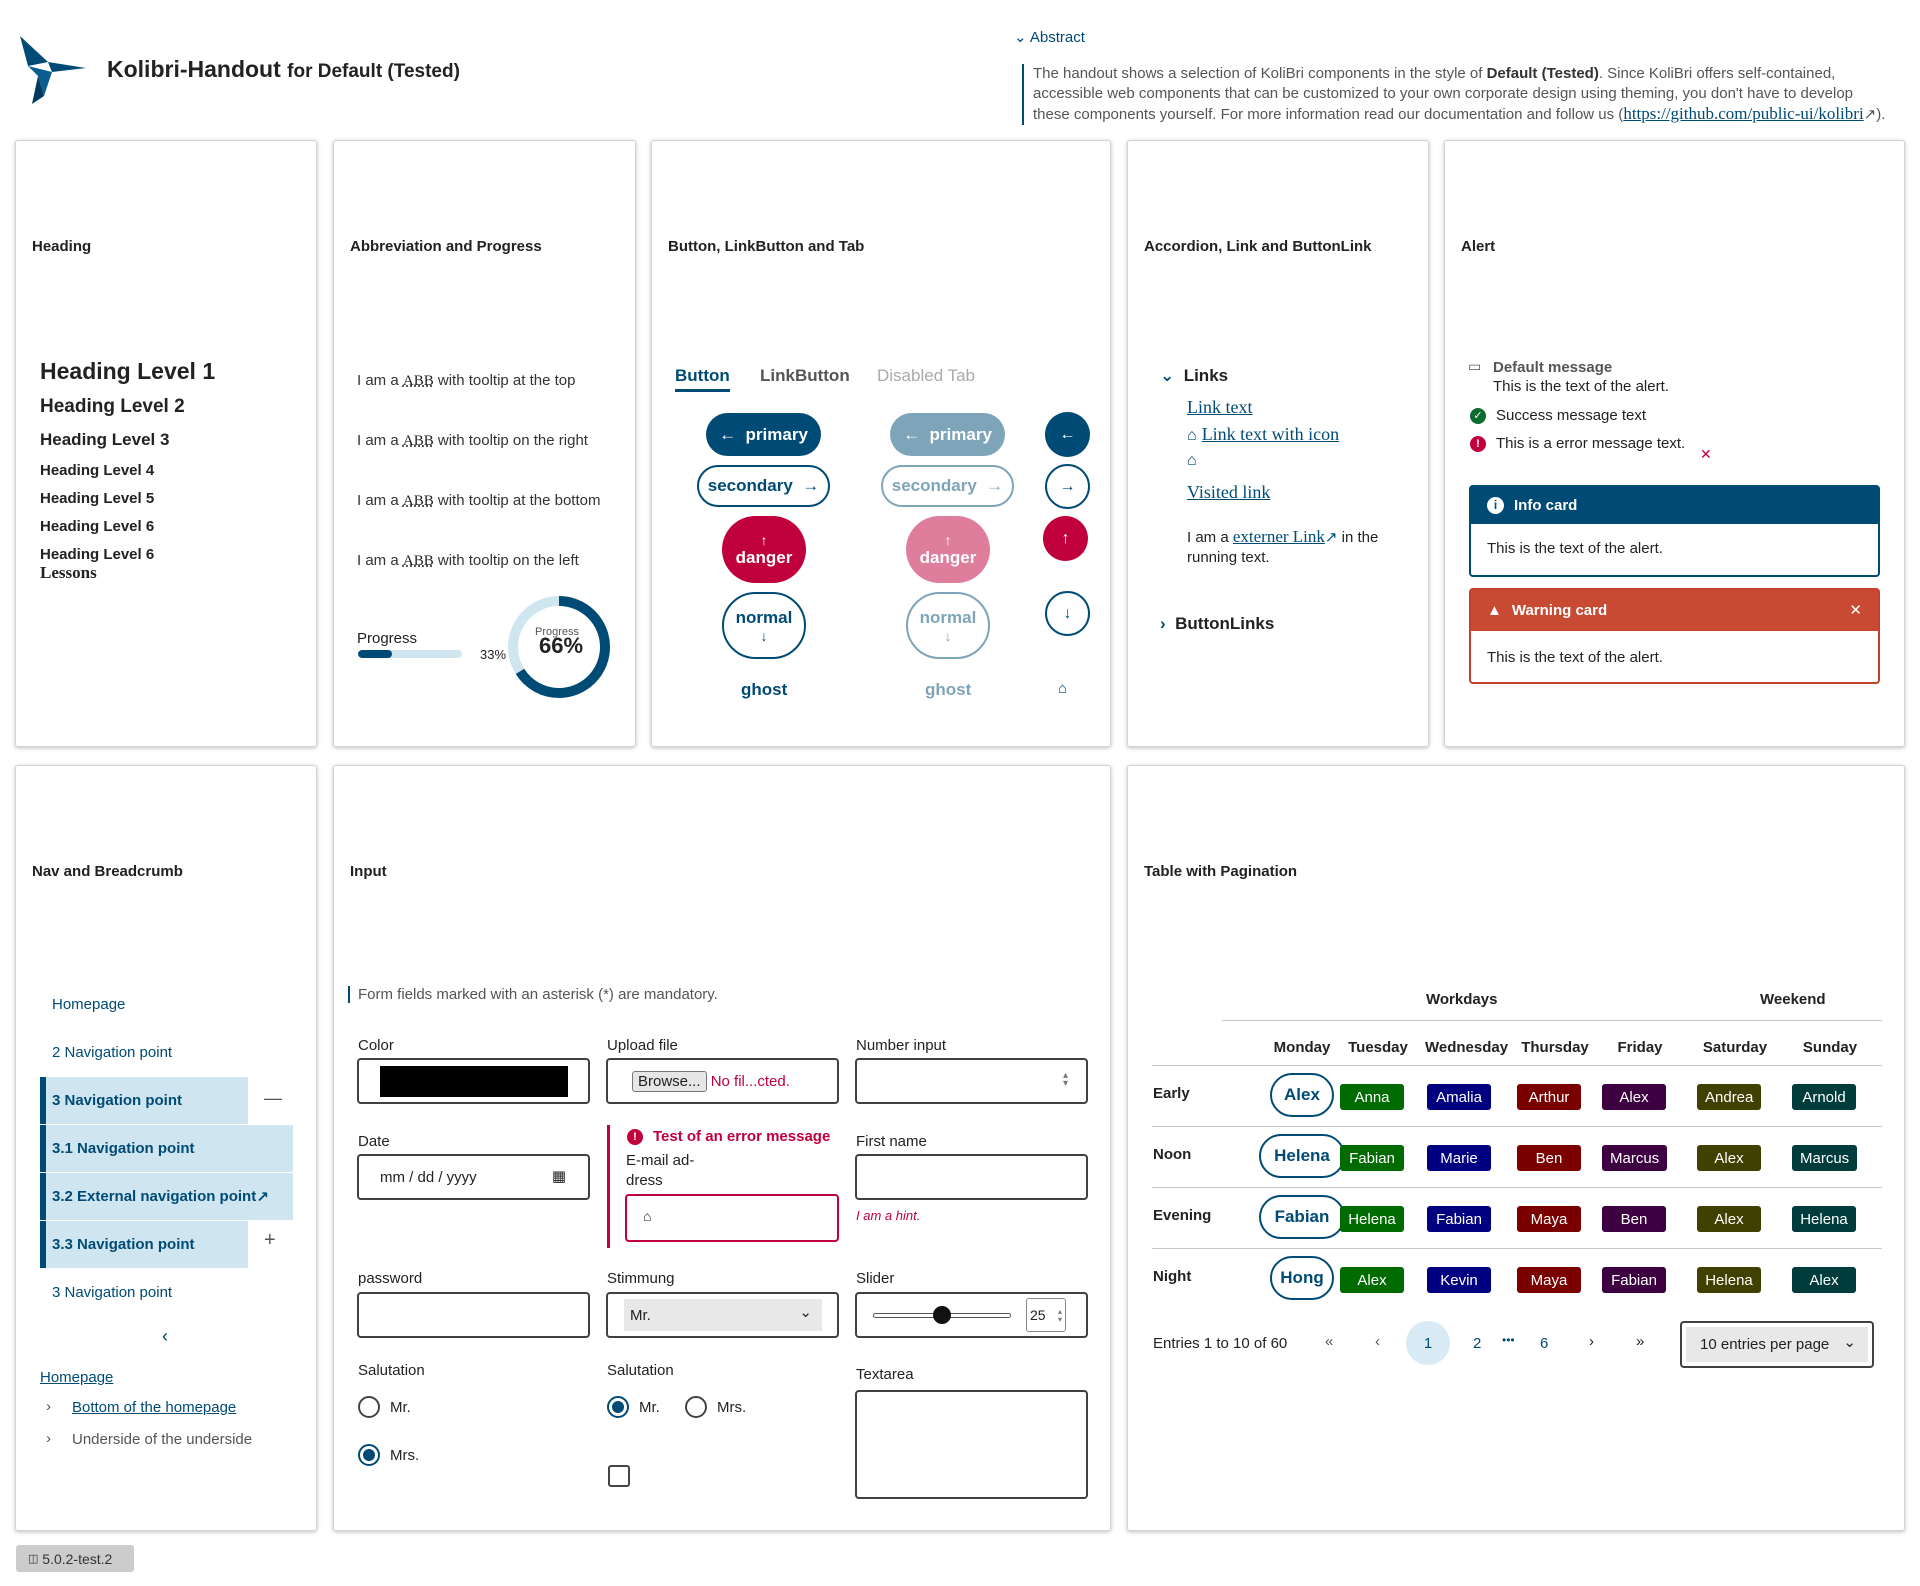  Describe the element at coordinates (1049, 37) in the screenshot. I see `abstract-toggle: ⌄ Abstract` at that location.